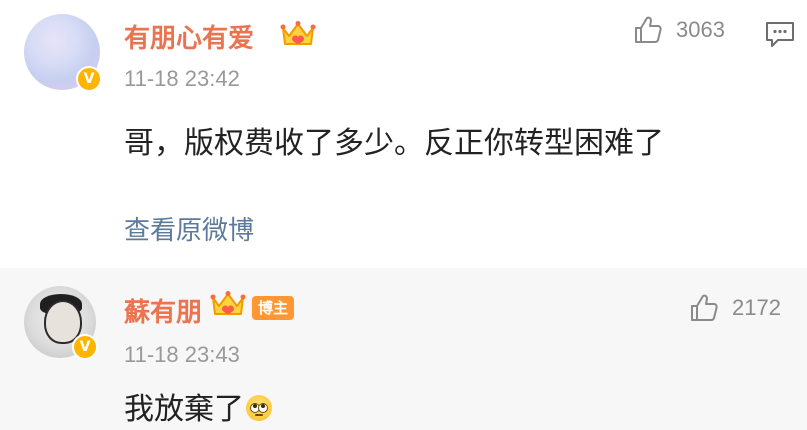 This screenshot has width=807, height=430. I want to click on eye-roll-emoji, so click(259, 407).